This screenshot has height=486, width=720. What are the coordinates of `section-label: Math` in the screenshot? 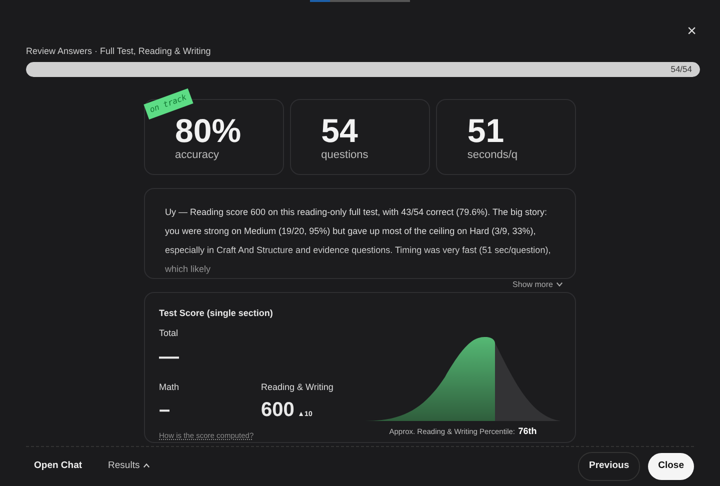 It's located at (169, 387).